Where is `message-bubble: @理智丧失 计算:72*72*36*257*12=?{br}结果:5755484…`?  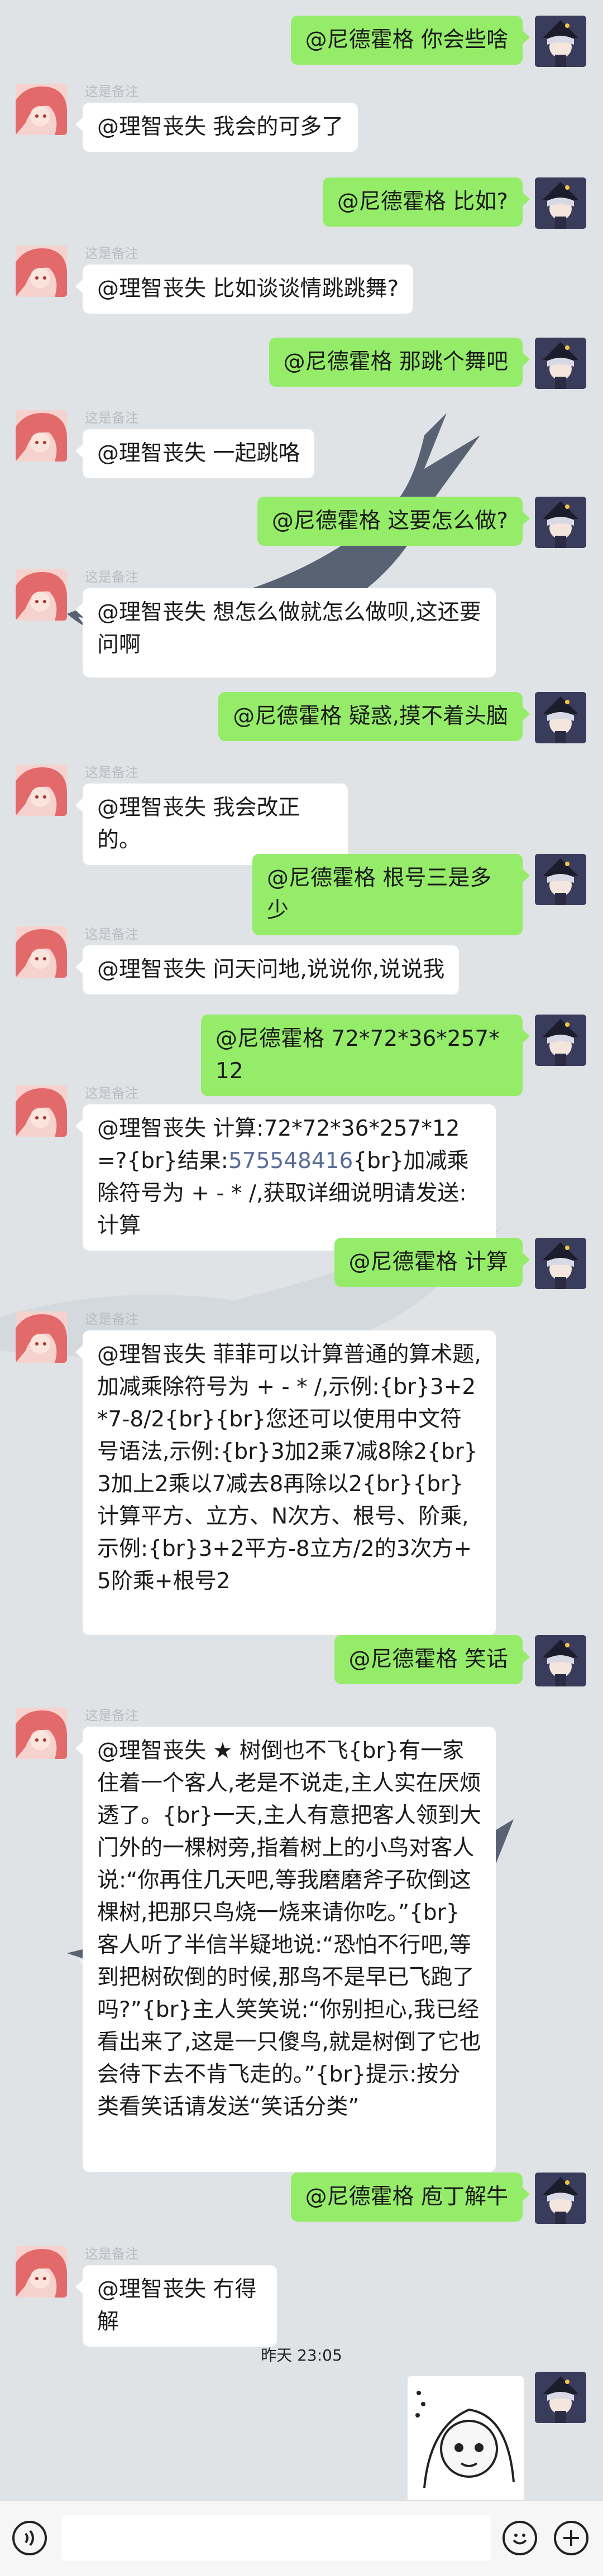
message-bubble: @理智丧失 计算:72*72*36*257*12=?{br}结果:5755484… is located at coordinates (285, 1177).